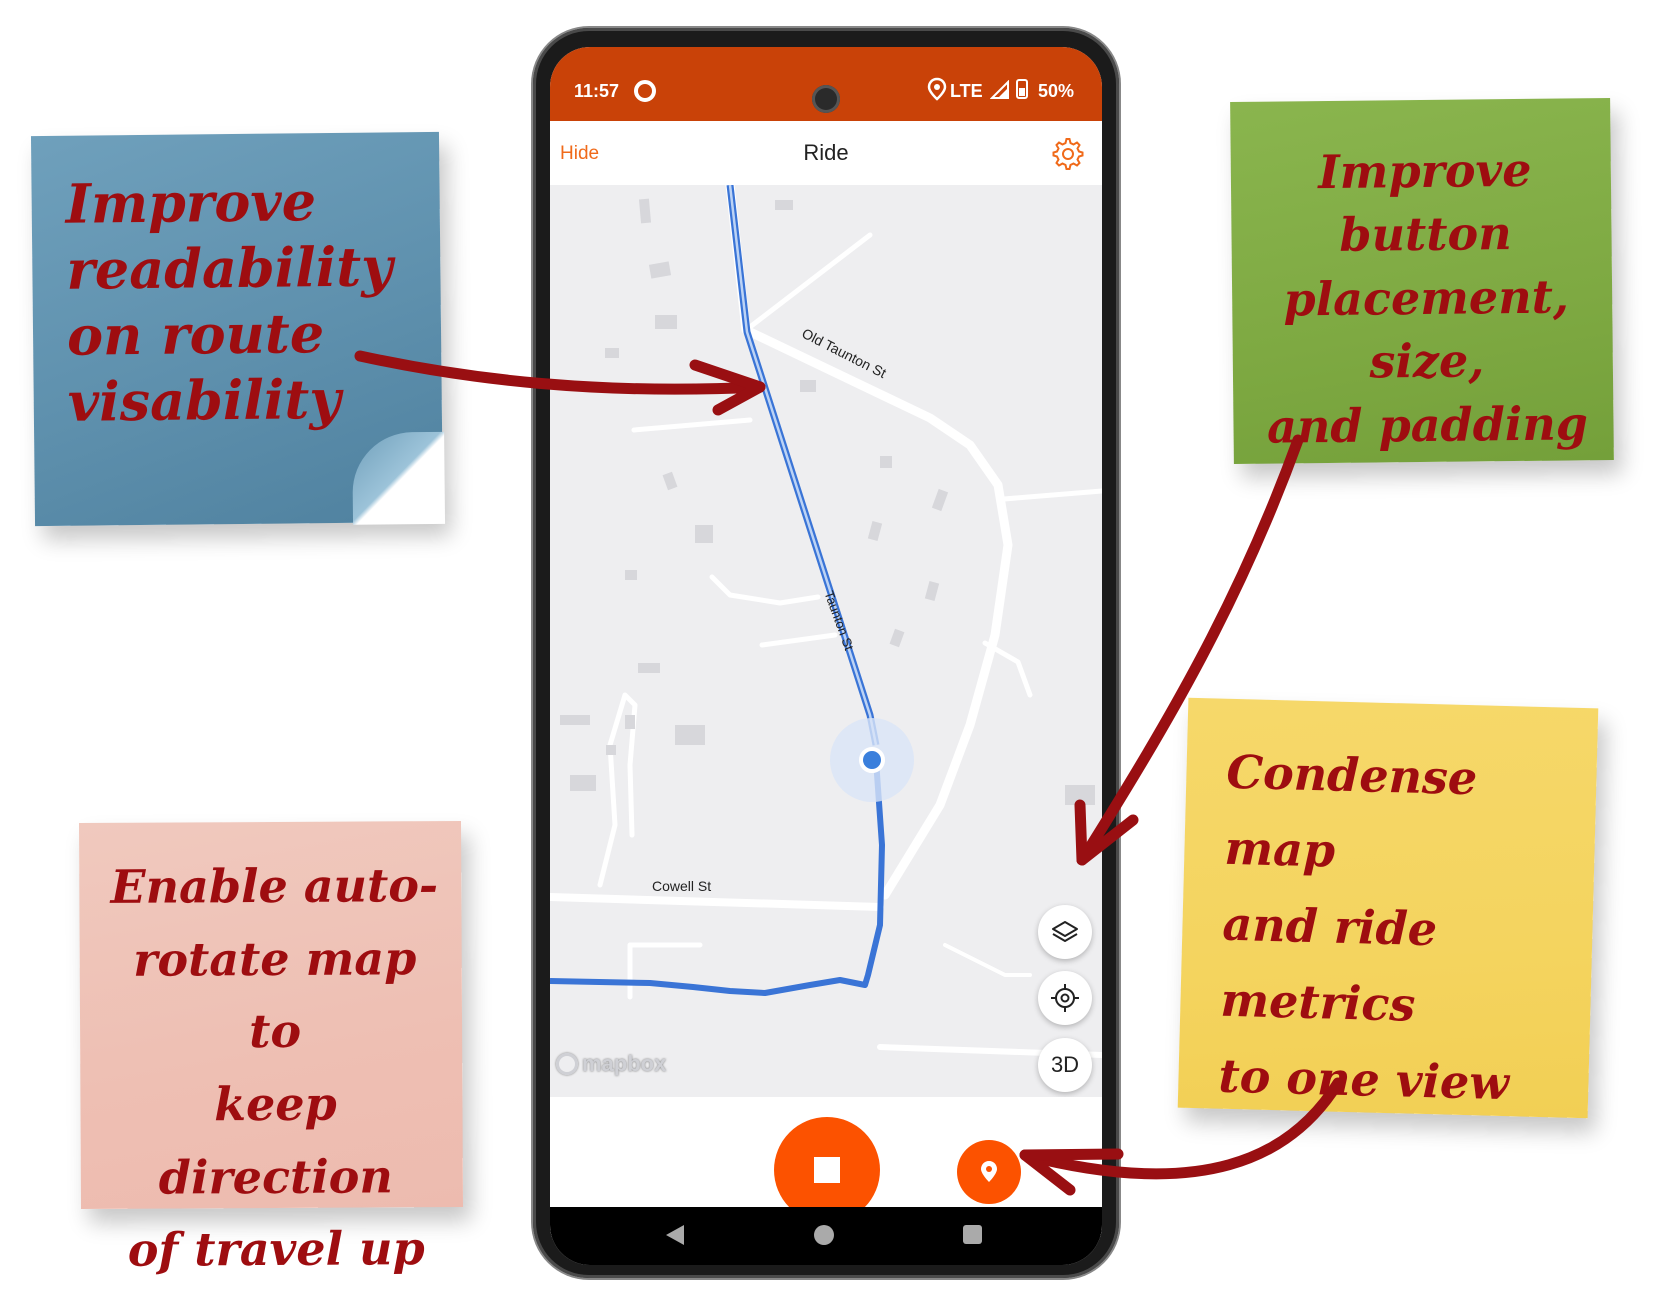 The width and height of the screenshot is (1667, 1302). I want to click on recording-icon, so click(645, 91).